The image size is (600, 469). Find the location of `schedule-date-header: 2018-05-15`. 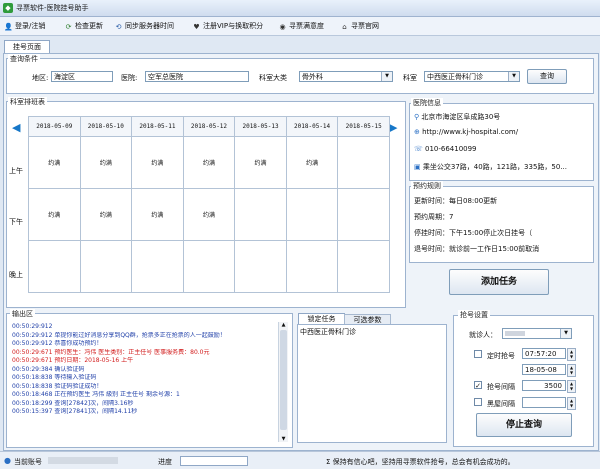

schedule-date-header: 2018-05-15 is located at coordinates (363, 126).